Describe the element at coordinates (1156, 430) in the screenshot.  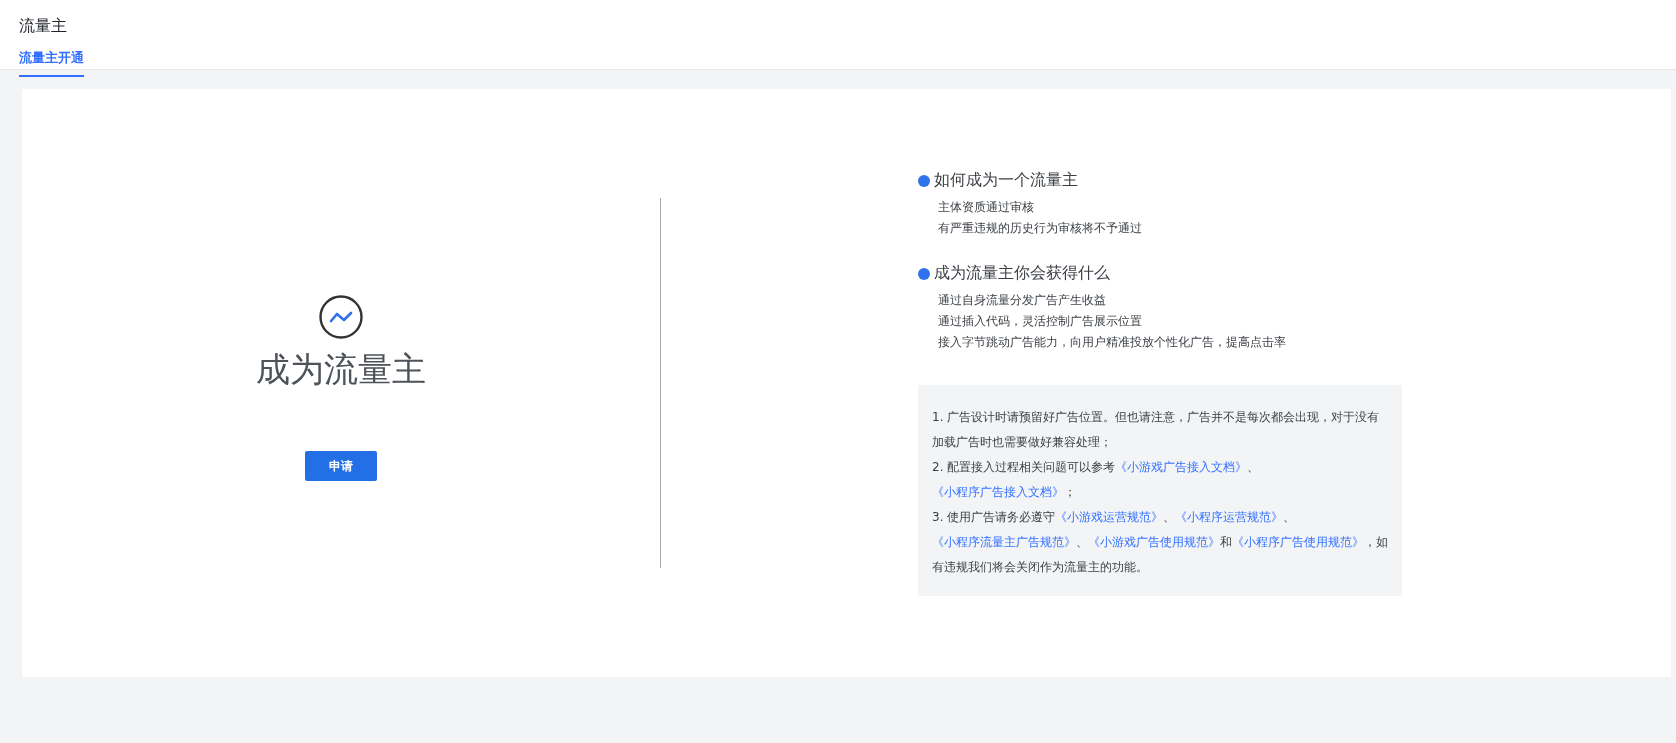
I see `notice-text: 1. 广告设计时请预留好广告位置。但也请注意，广告并不是每次都会出现，对于没有加载广告时也需要做好兼容处理；` at that location.